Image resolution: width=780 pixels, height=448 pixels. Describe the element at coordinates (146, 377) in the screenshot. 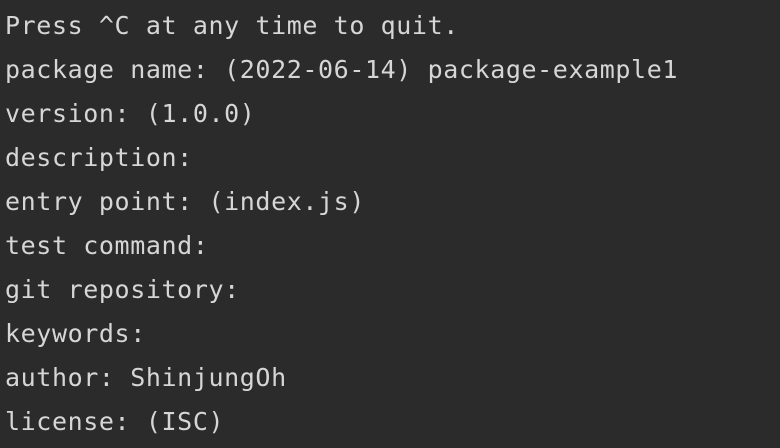

I see `author-prompt: author: ShinjungOh` at that location.